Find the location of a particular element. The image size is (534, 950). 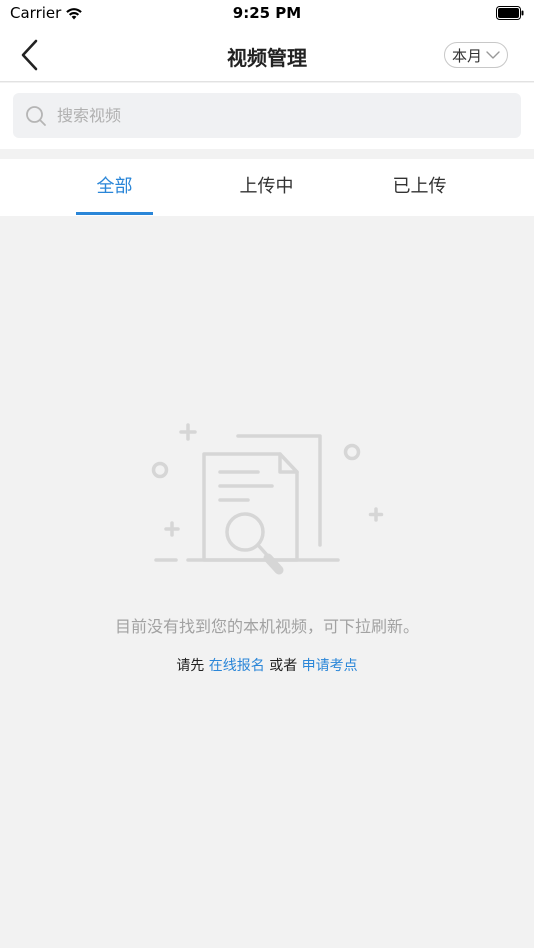

status-bar: Carrier 9:25 PM is located at coordinates (267, 14).